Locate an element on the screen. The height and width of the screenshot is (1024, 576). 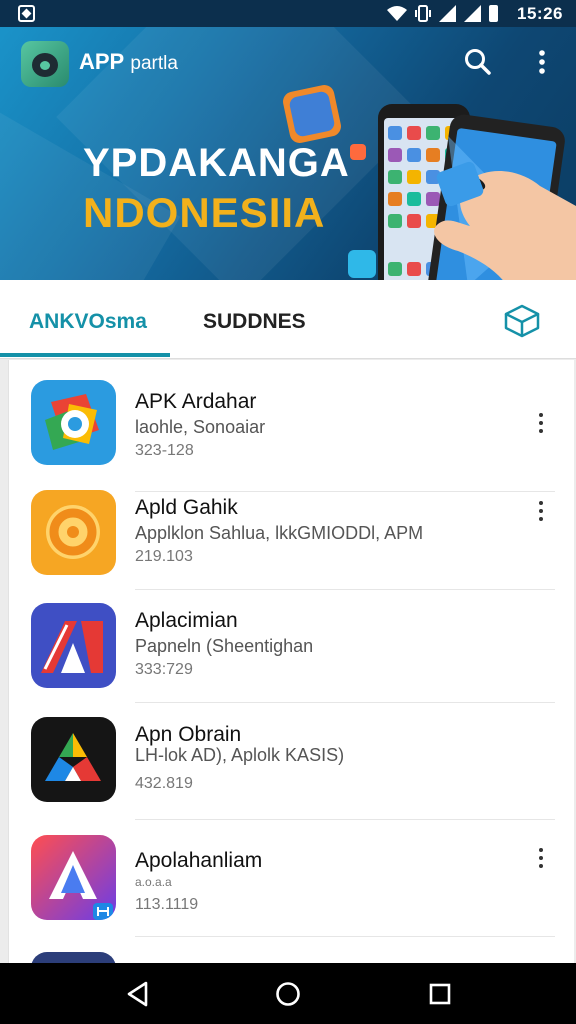
status-time: 15:26 is located at coordinates (540, 13).